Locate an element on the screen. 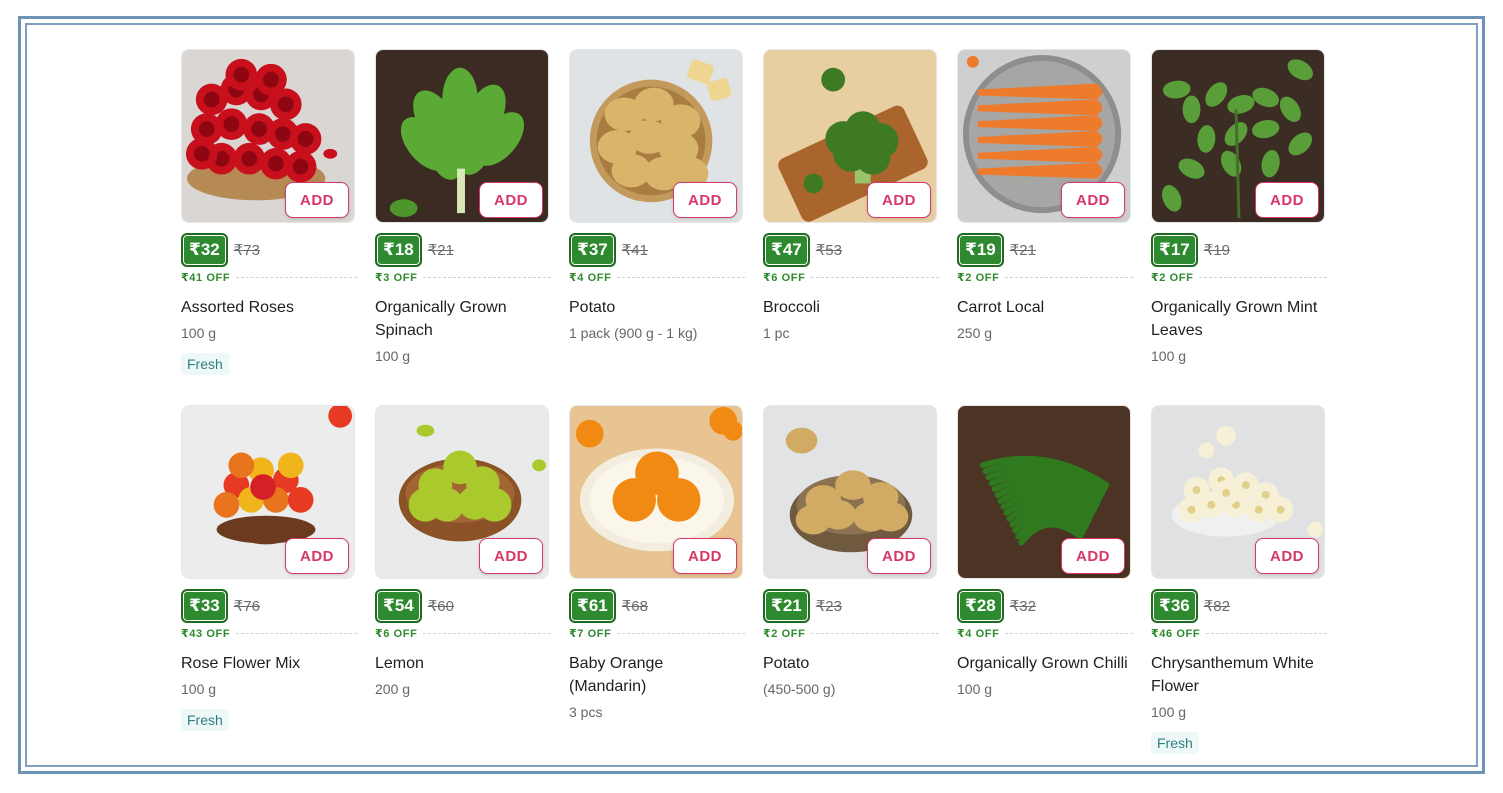  price-badge: ₹19 is located at coordinates (980, 249).